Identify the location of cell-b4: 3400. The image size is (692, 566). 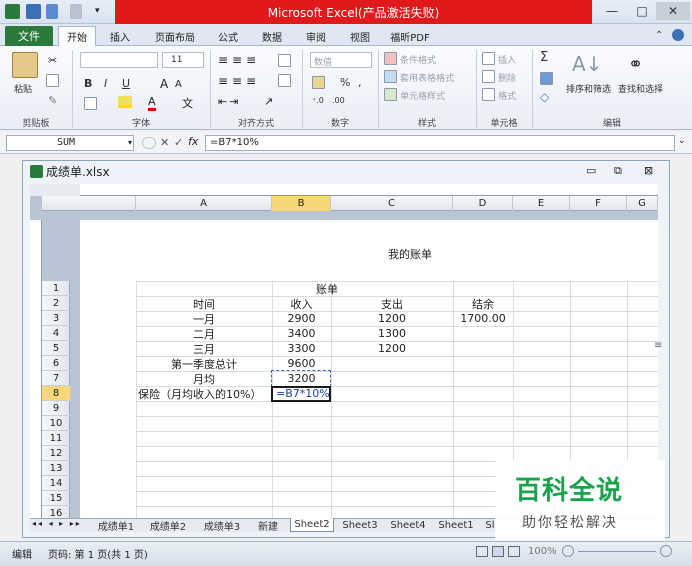
(301, 333).